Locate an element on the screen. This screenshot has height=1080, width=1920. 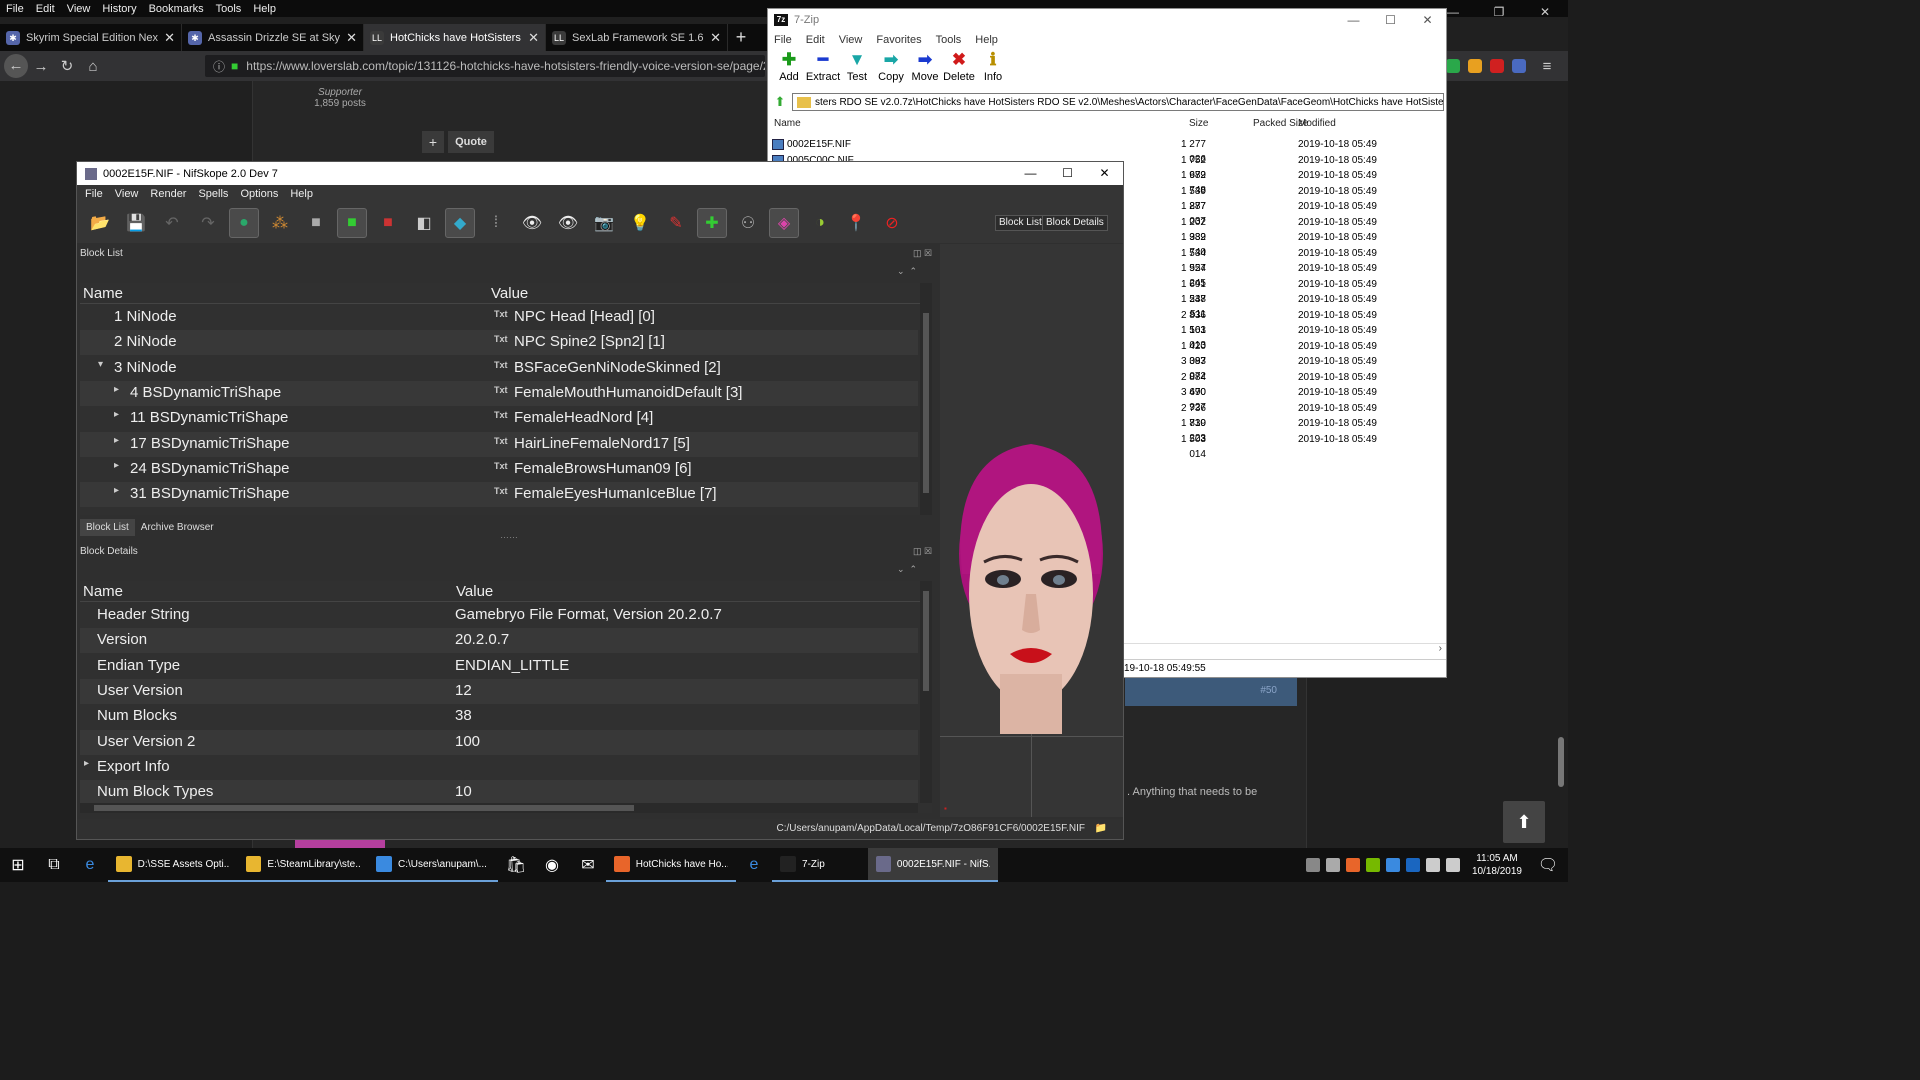
restore-icon: ❐ is located at coordinates (1499, 12).